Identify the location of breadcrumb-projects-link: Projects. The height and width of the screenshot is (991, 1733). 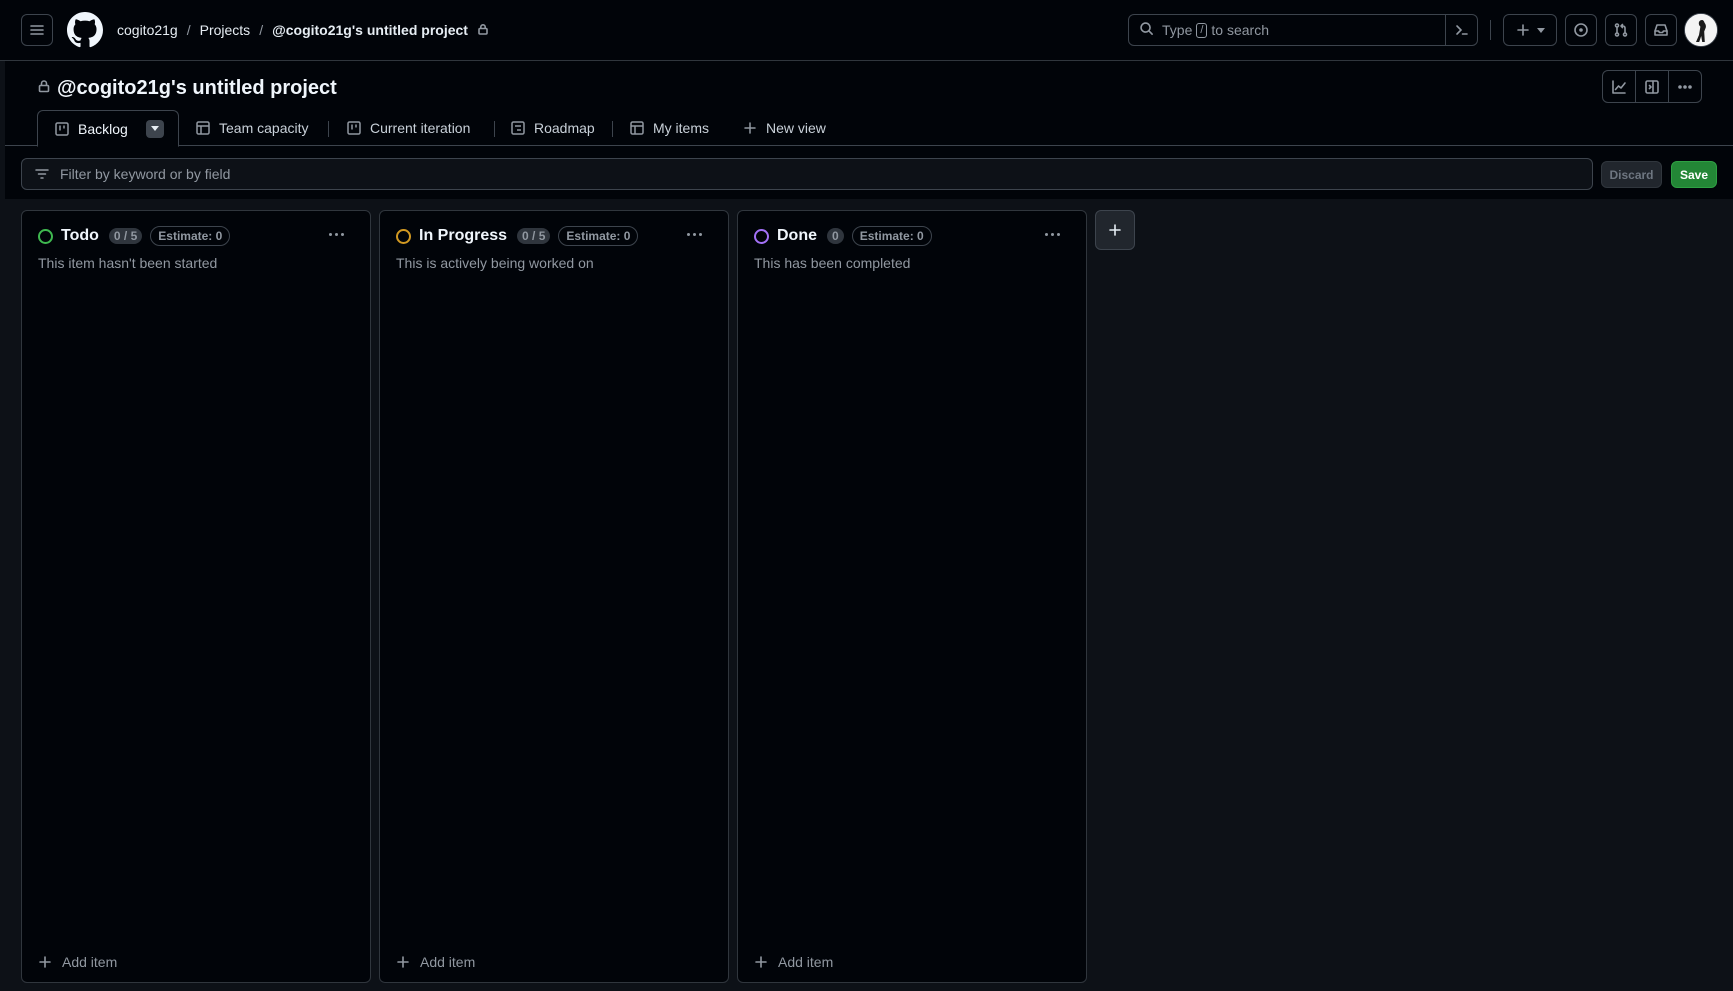
(225, 30).